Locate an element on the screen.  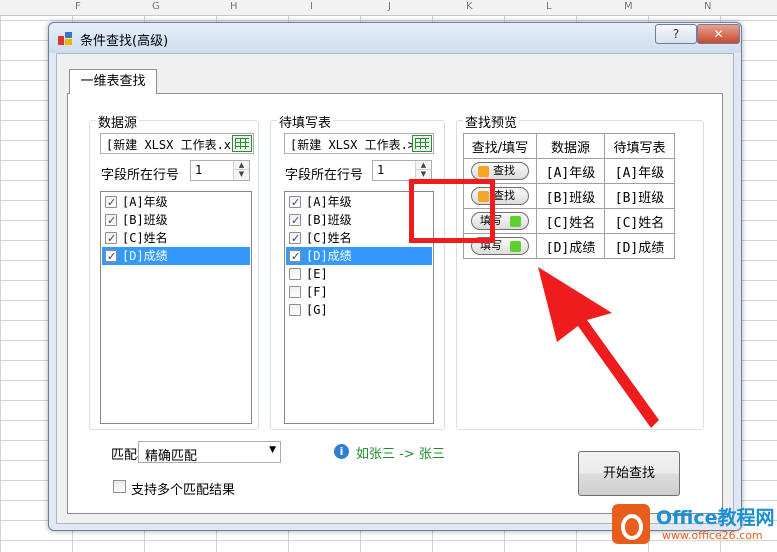
annotation-arrow-icon is located at coordinates (598, 347).